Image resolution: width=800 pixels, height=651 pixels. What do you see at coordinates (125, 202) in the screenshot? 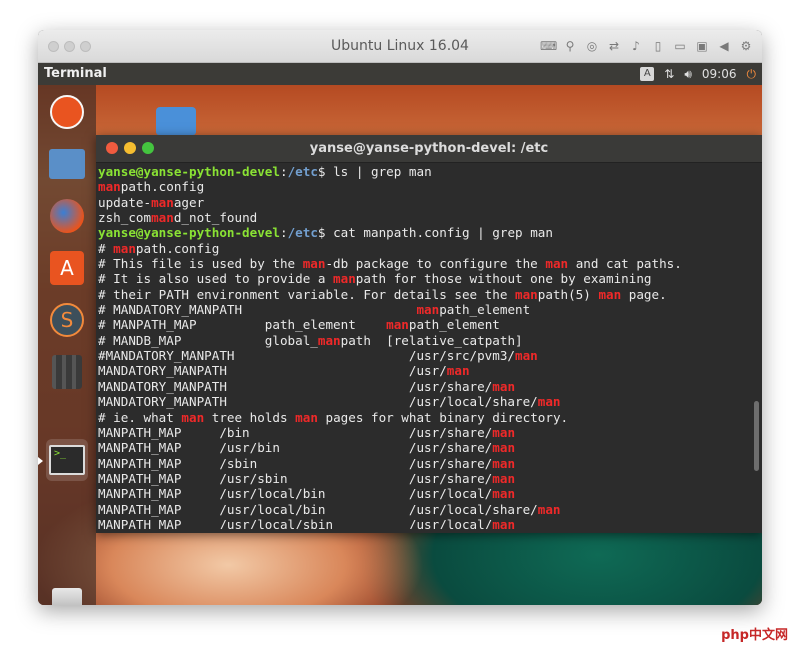
I see `terminal-text: update-` at bounding box center [125, 202].